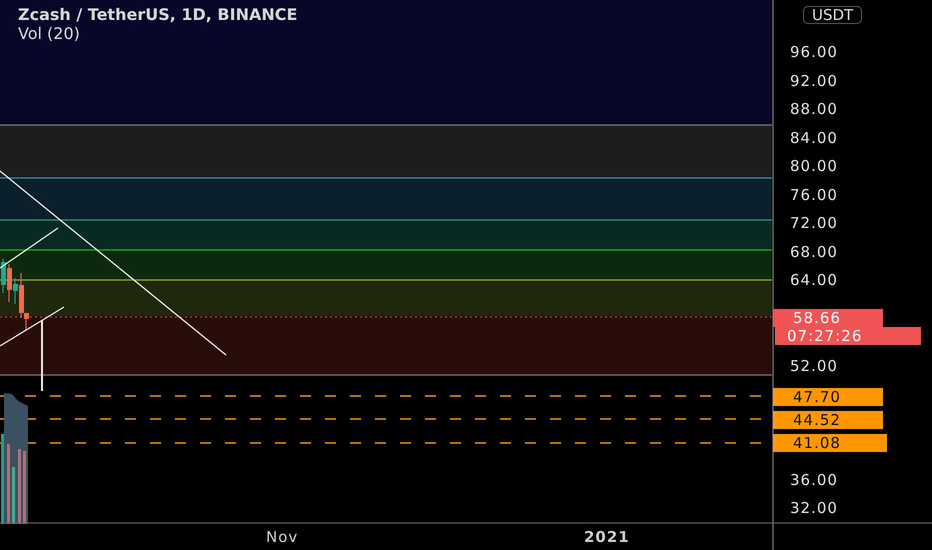 This screenshot has width=932, height=550. What do you see at coordinates (814, 52) in the screenshot?
I see `price-axis-label: 96.00` at bounding box center [814, 52].